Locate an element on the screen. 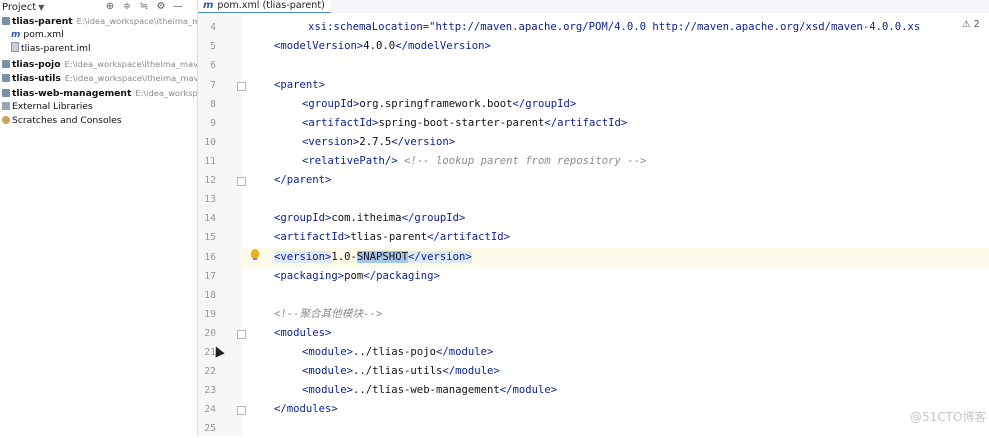 The width and height of the screenshot is (989, 438). locate-icon: ⊕ is located at coordinates (110, 7).